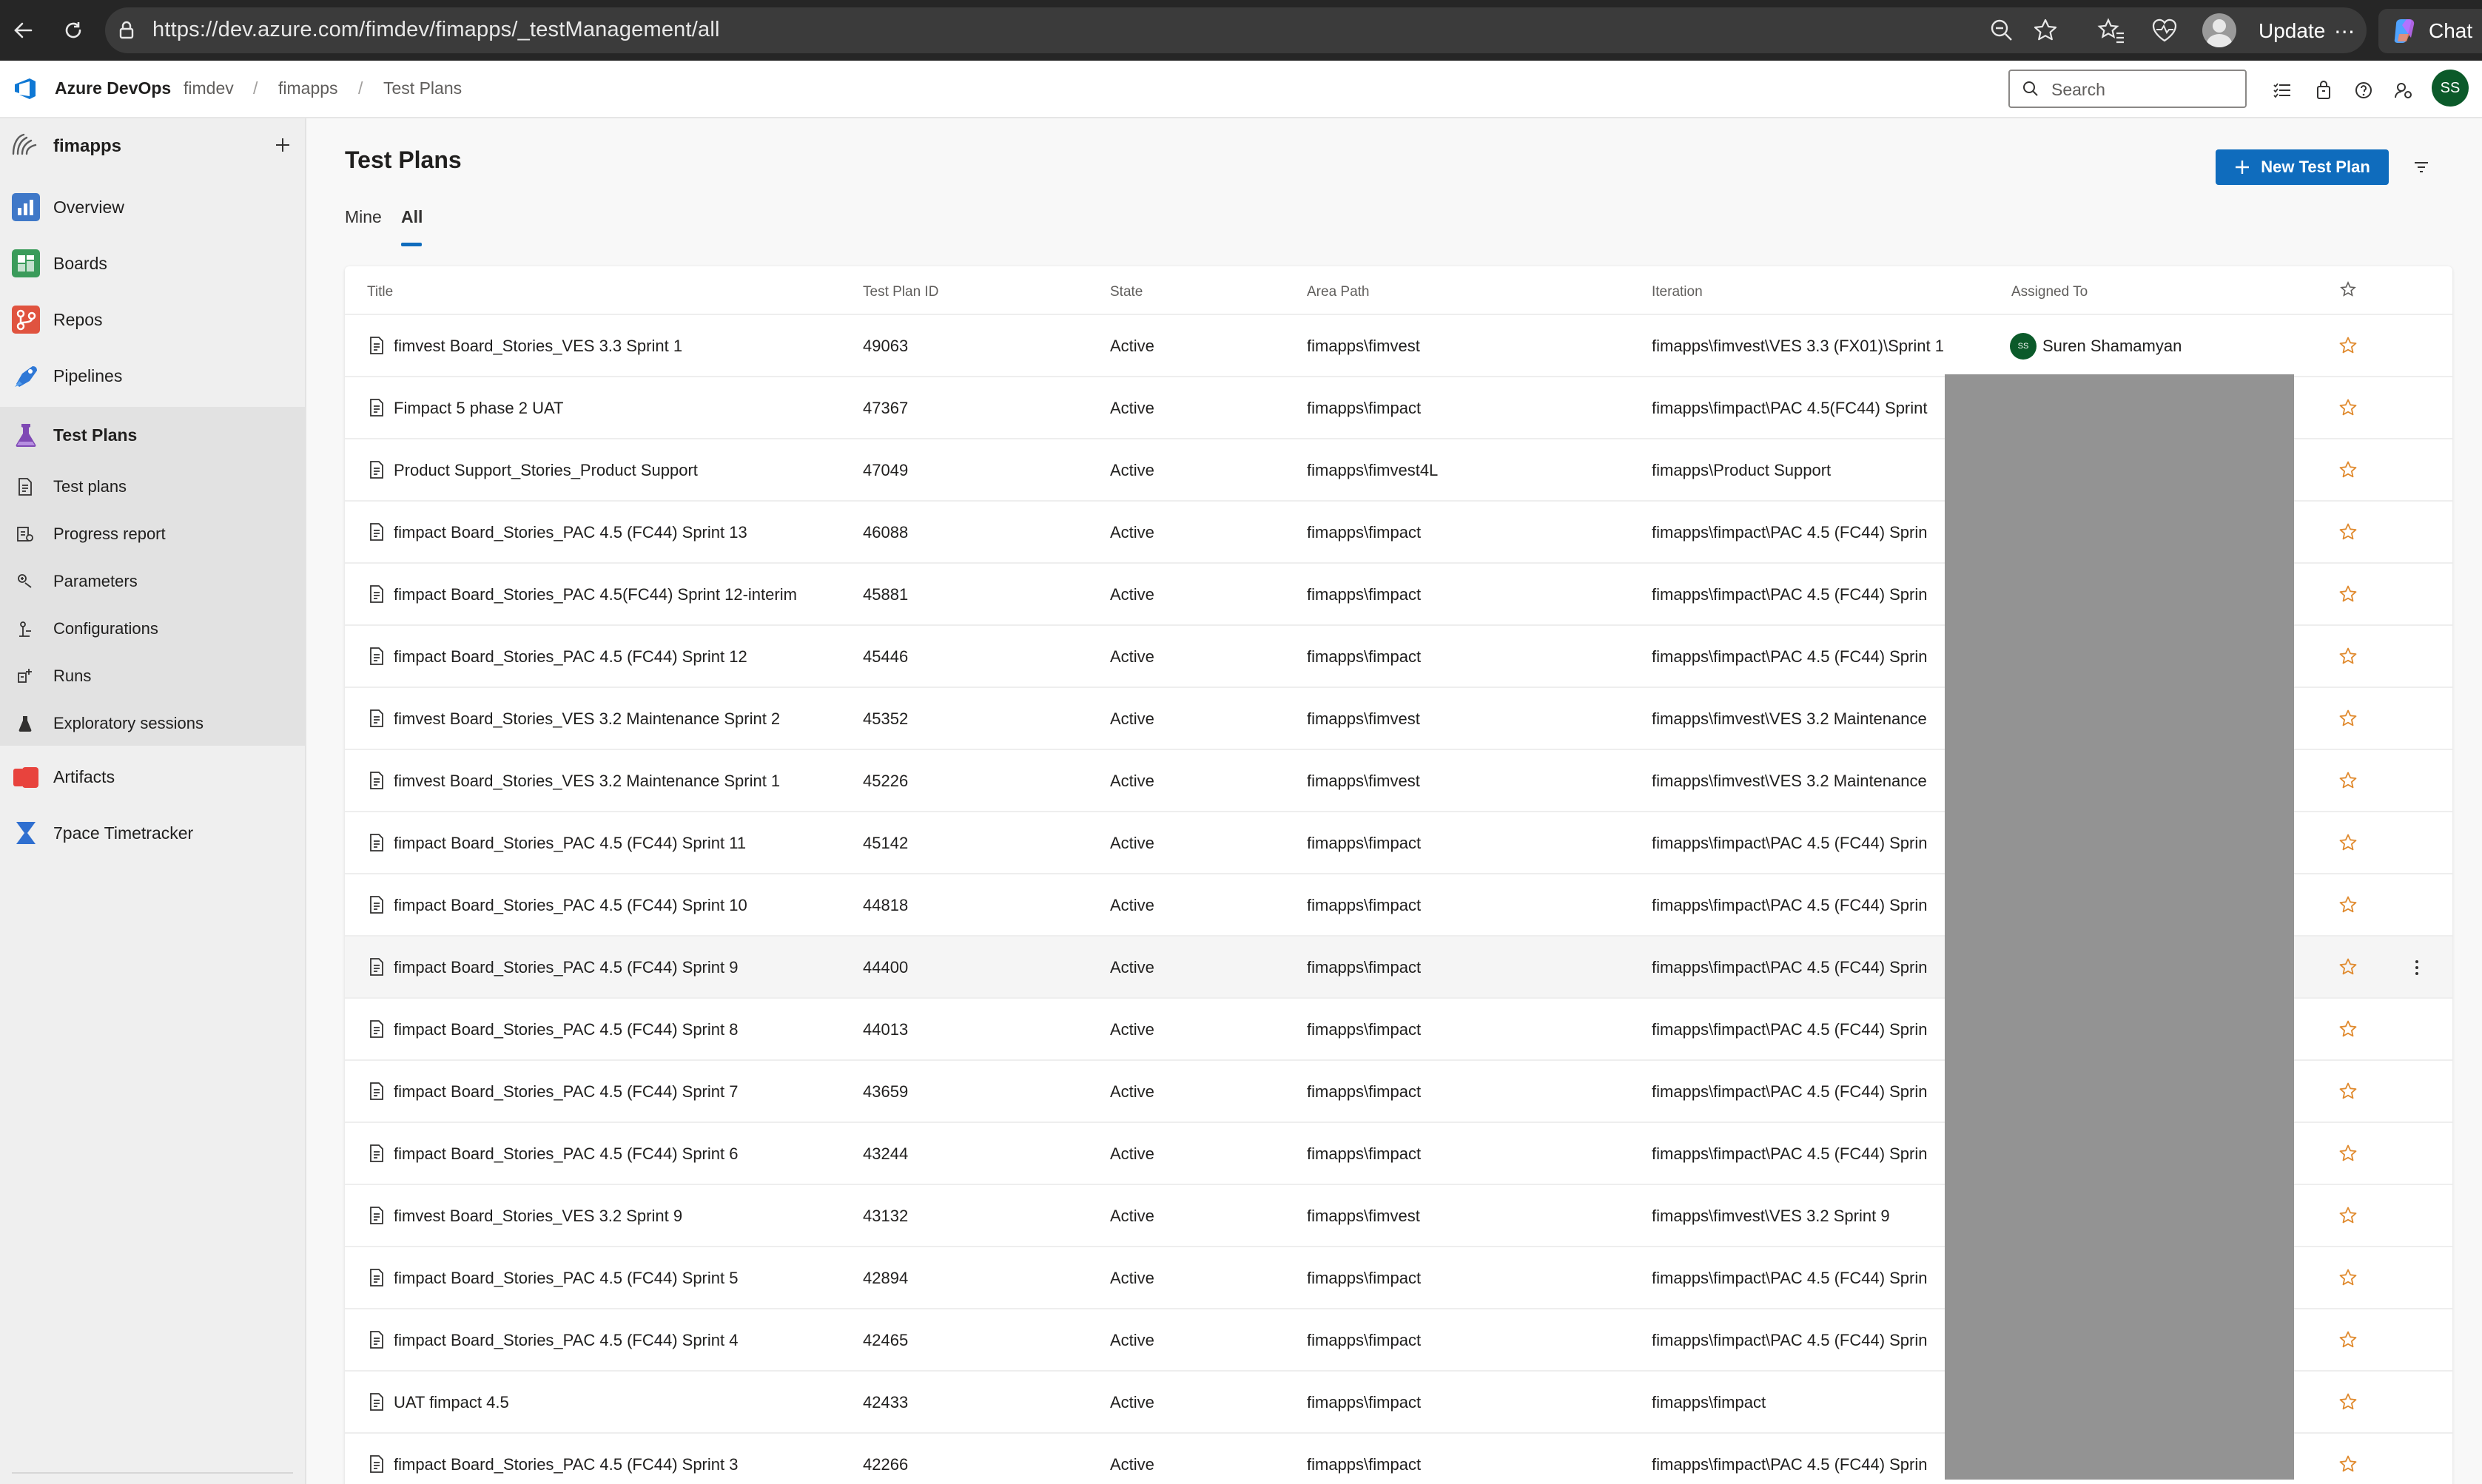  What do you see at coordinates (380, 292) in the screenshot?
I see `column-header-title: Title` at bounding box center [380, 292].